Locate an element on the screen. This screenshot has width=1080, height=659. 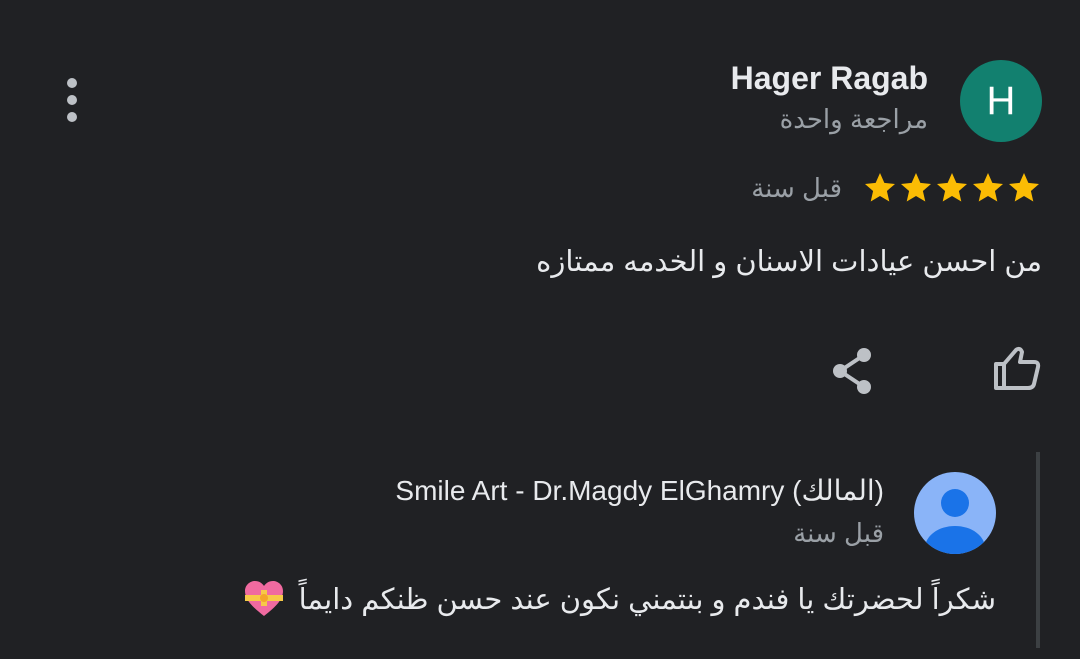
star-rating is located at coordinates (952, 188).